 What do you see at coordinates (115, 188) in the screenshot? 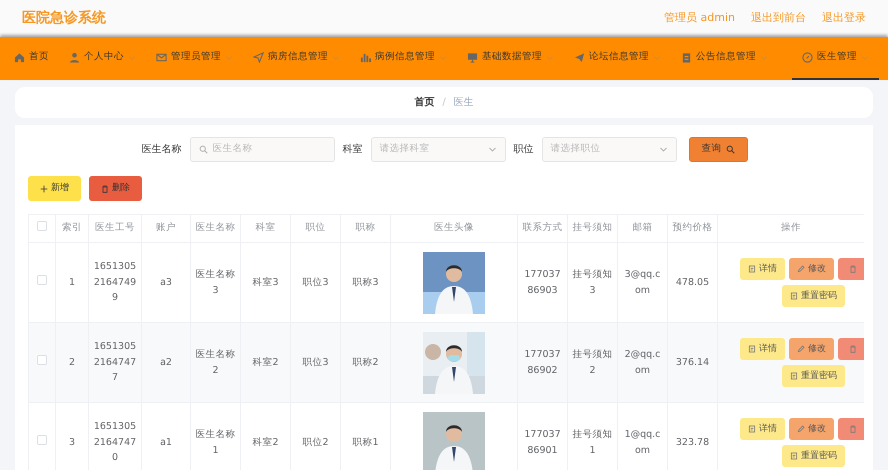
I see `delete-button: 删除` at bounding box center [115, 188].